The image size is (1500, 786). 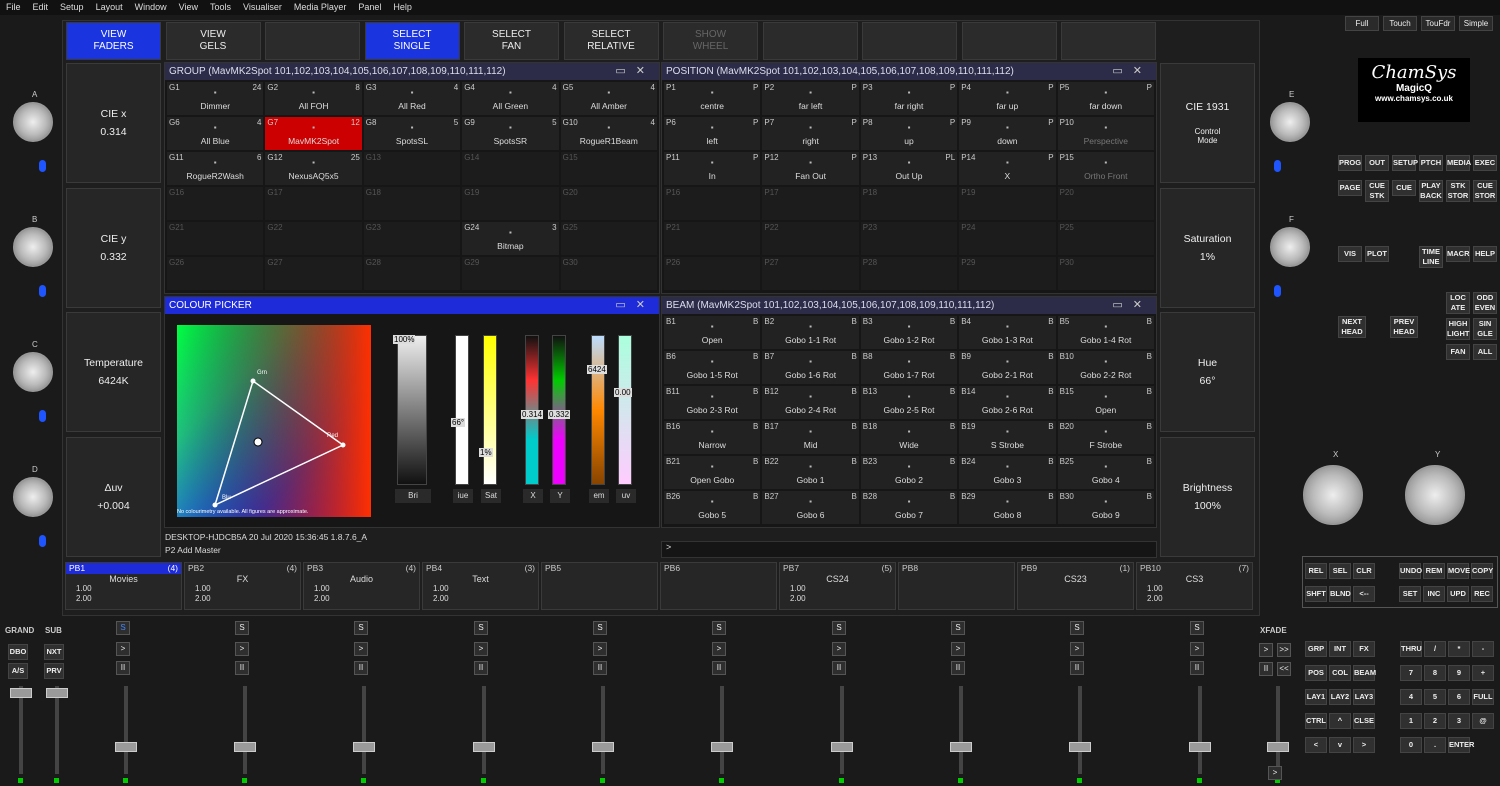 I want to click on position-cell: P22, so click(x=810, y=238).